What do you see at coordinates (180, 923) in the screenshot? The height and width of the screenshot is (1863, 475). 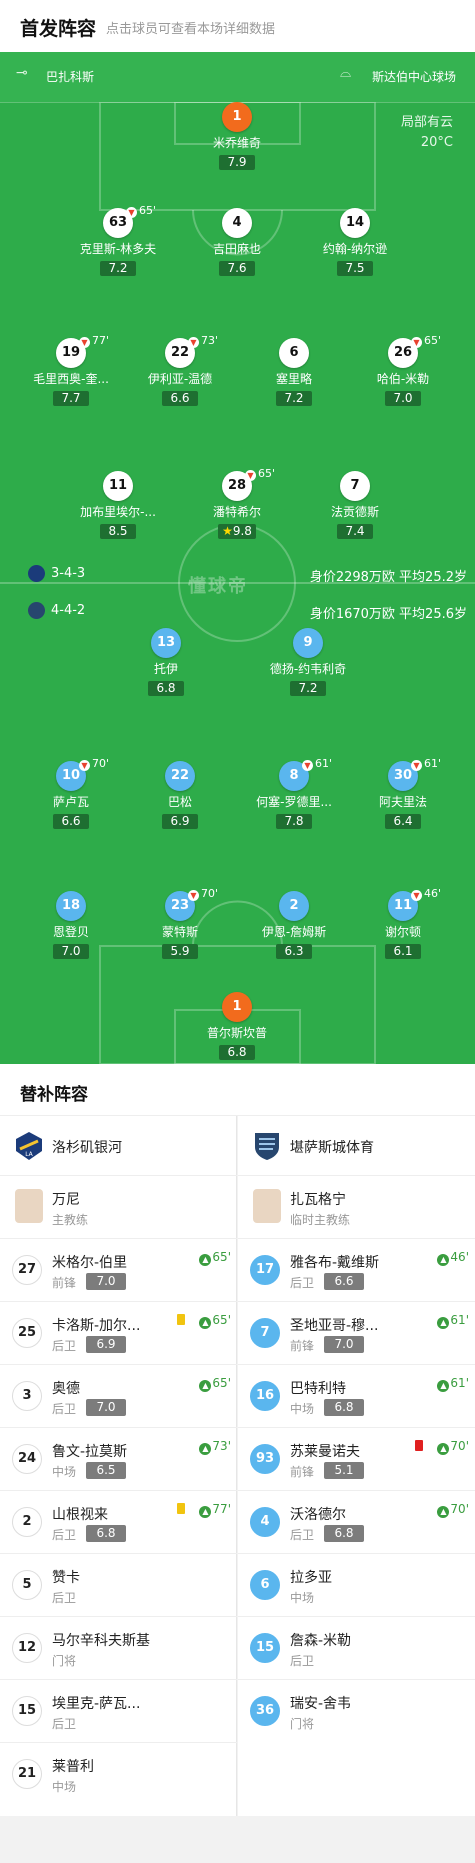 I see `player-away-def-2: 23 ▼ 70' 蒙特斯 5.9` at bounding box center [180, 923].